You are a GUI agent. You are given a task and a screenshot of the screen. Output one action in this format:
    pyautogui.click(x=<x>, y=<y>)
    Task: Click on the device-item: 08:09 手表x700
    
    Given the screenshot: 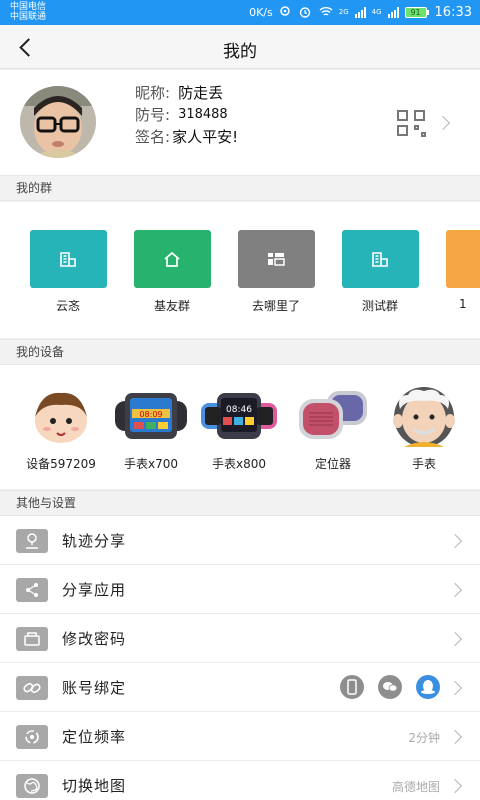 What is the action you would take?
    pyautogui.click(x=151, y=429)
    